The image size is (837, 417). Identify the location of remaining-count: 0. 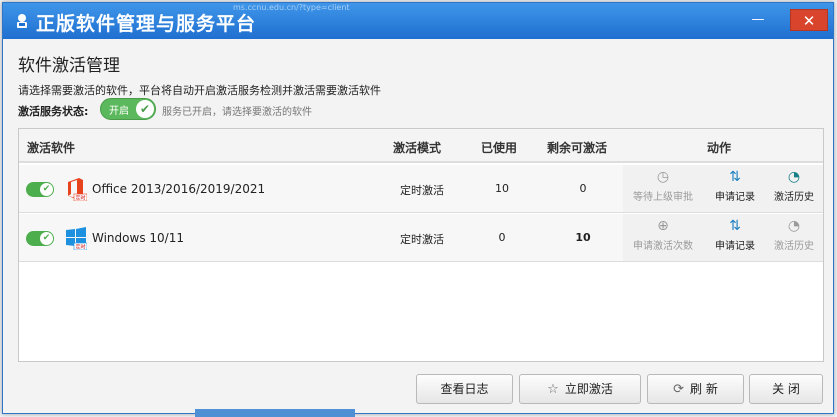
(583, 188).